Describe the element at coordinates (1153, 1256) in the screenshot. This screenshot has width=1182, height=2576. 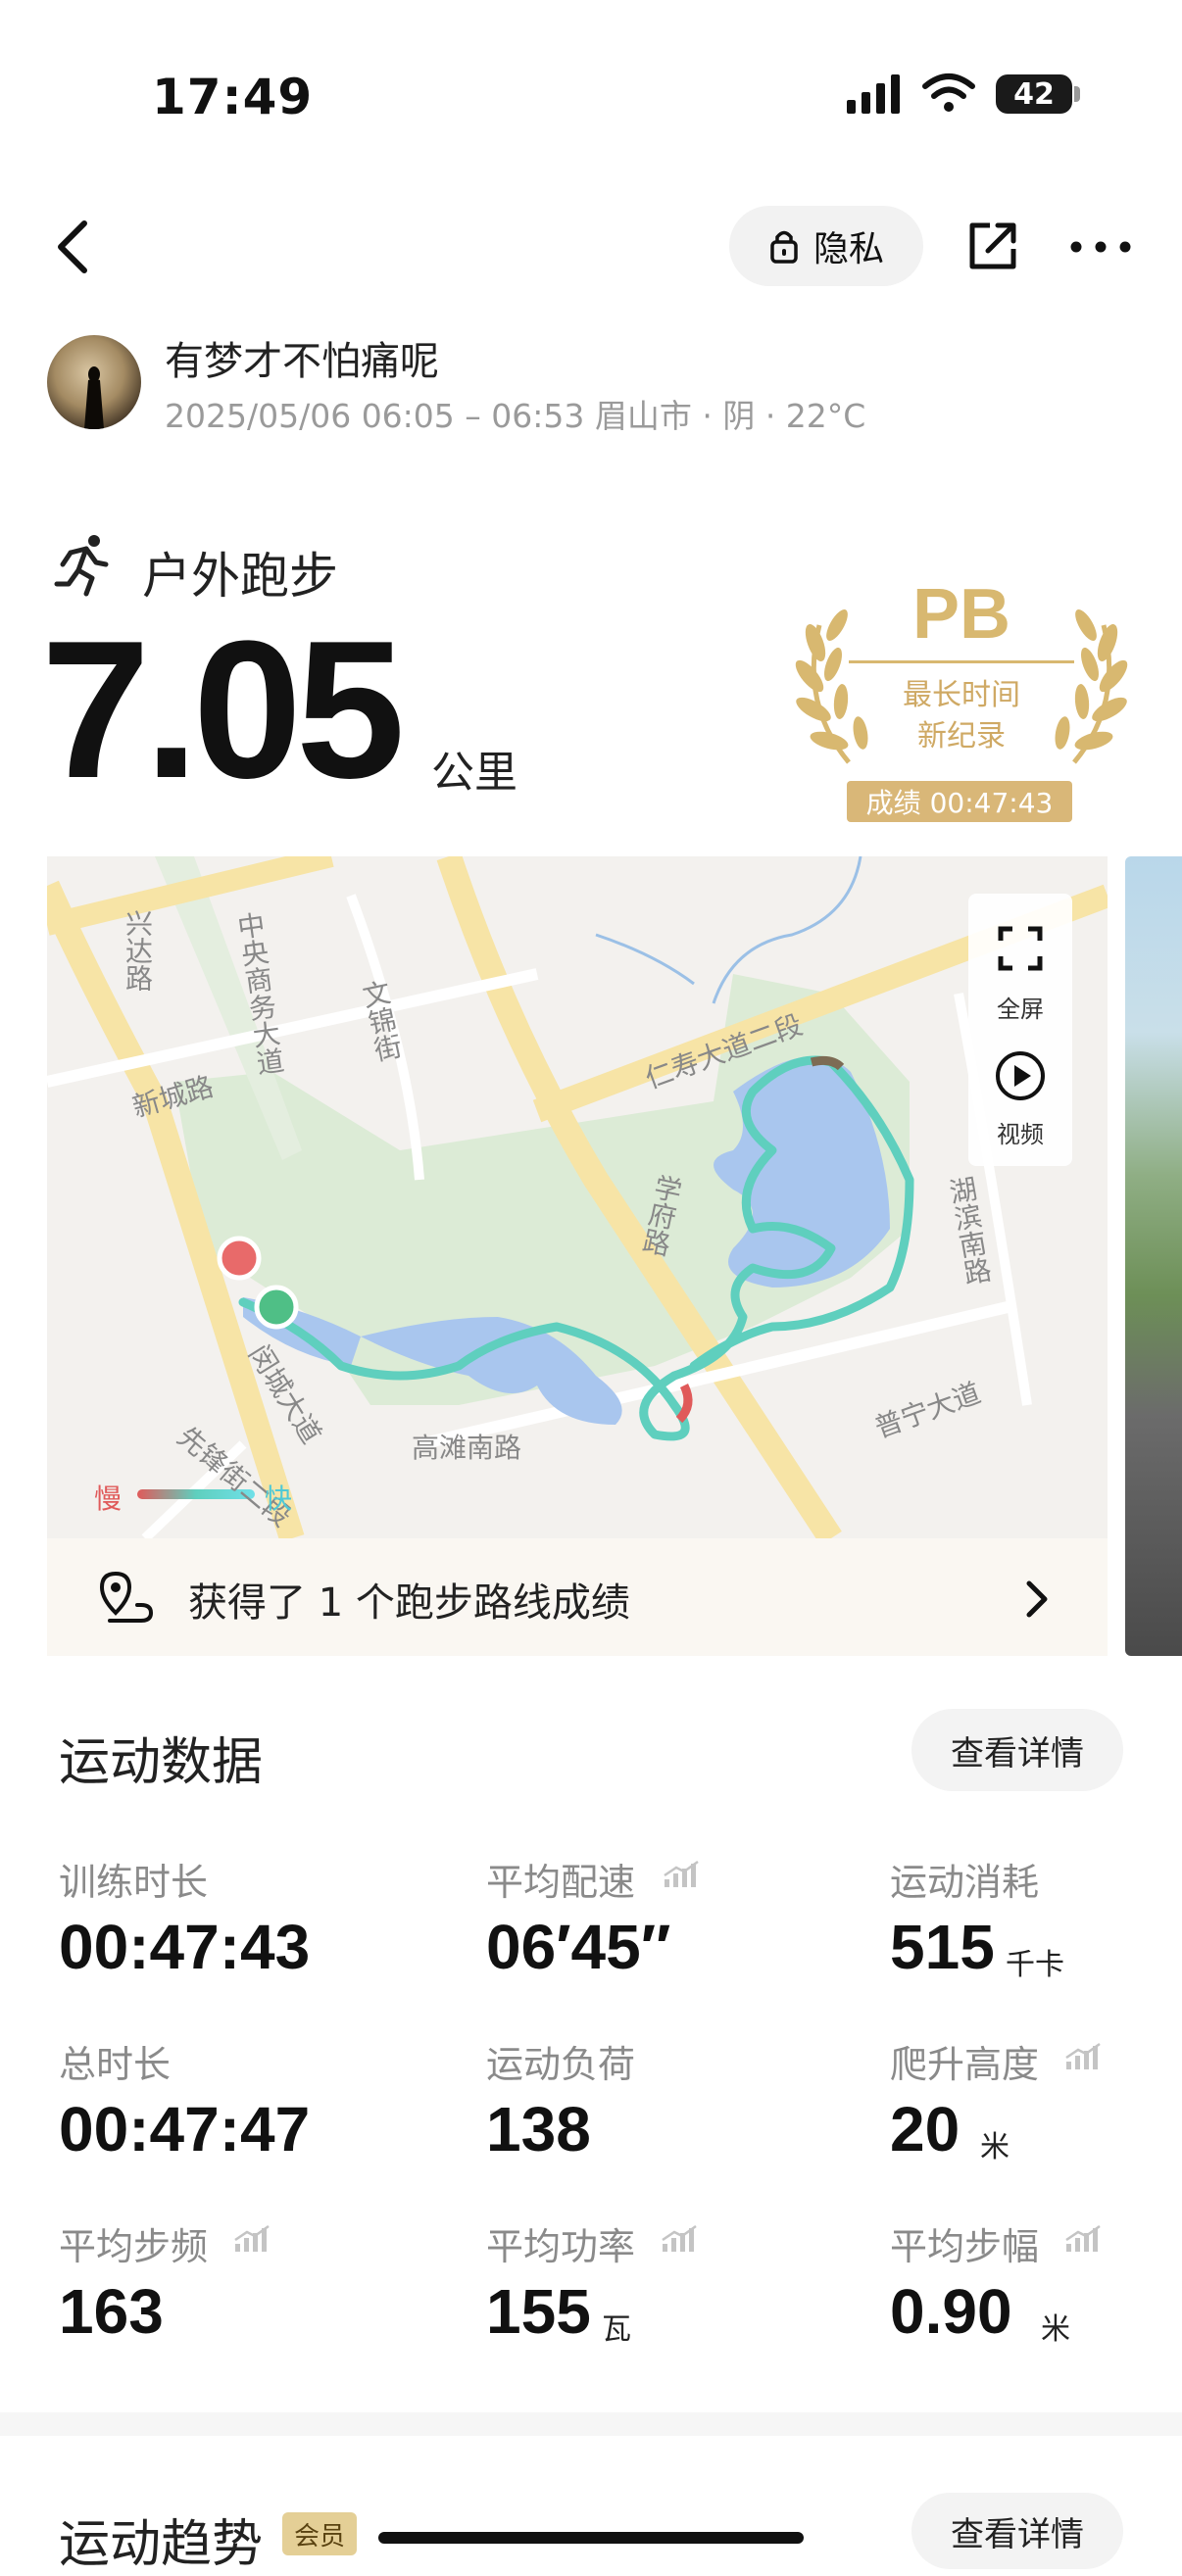
I see `side-photo` at that location.